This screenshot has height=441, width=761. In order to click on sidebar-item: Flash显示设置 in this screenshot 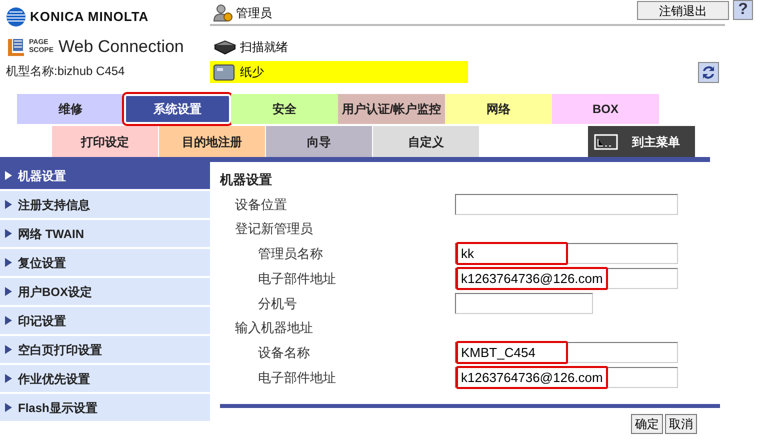, I will do `click(105, 407)`.